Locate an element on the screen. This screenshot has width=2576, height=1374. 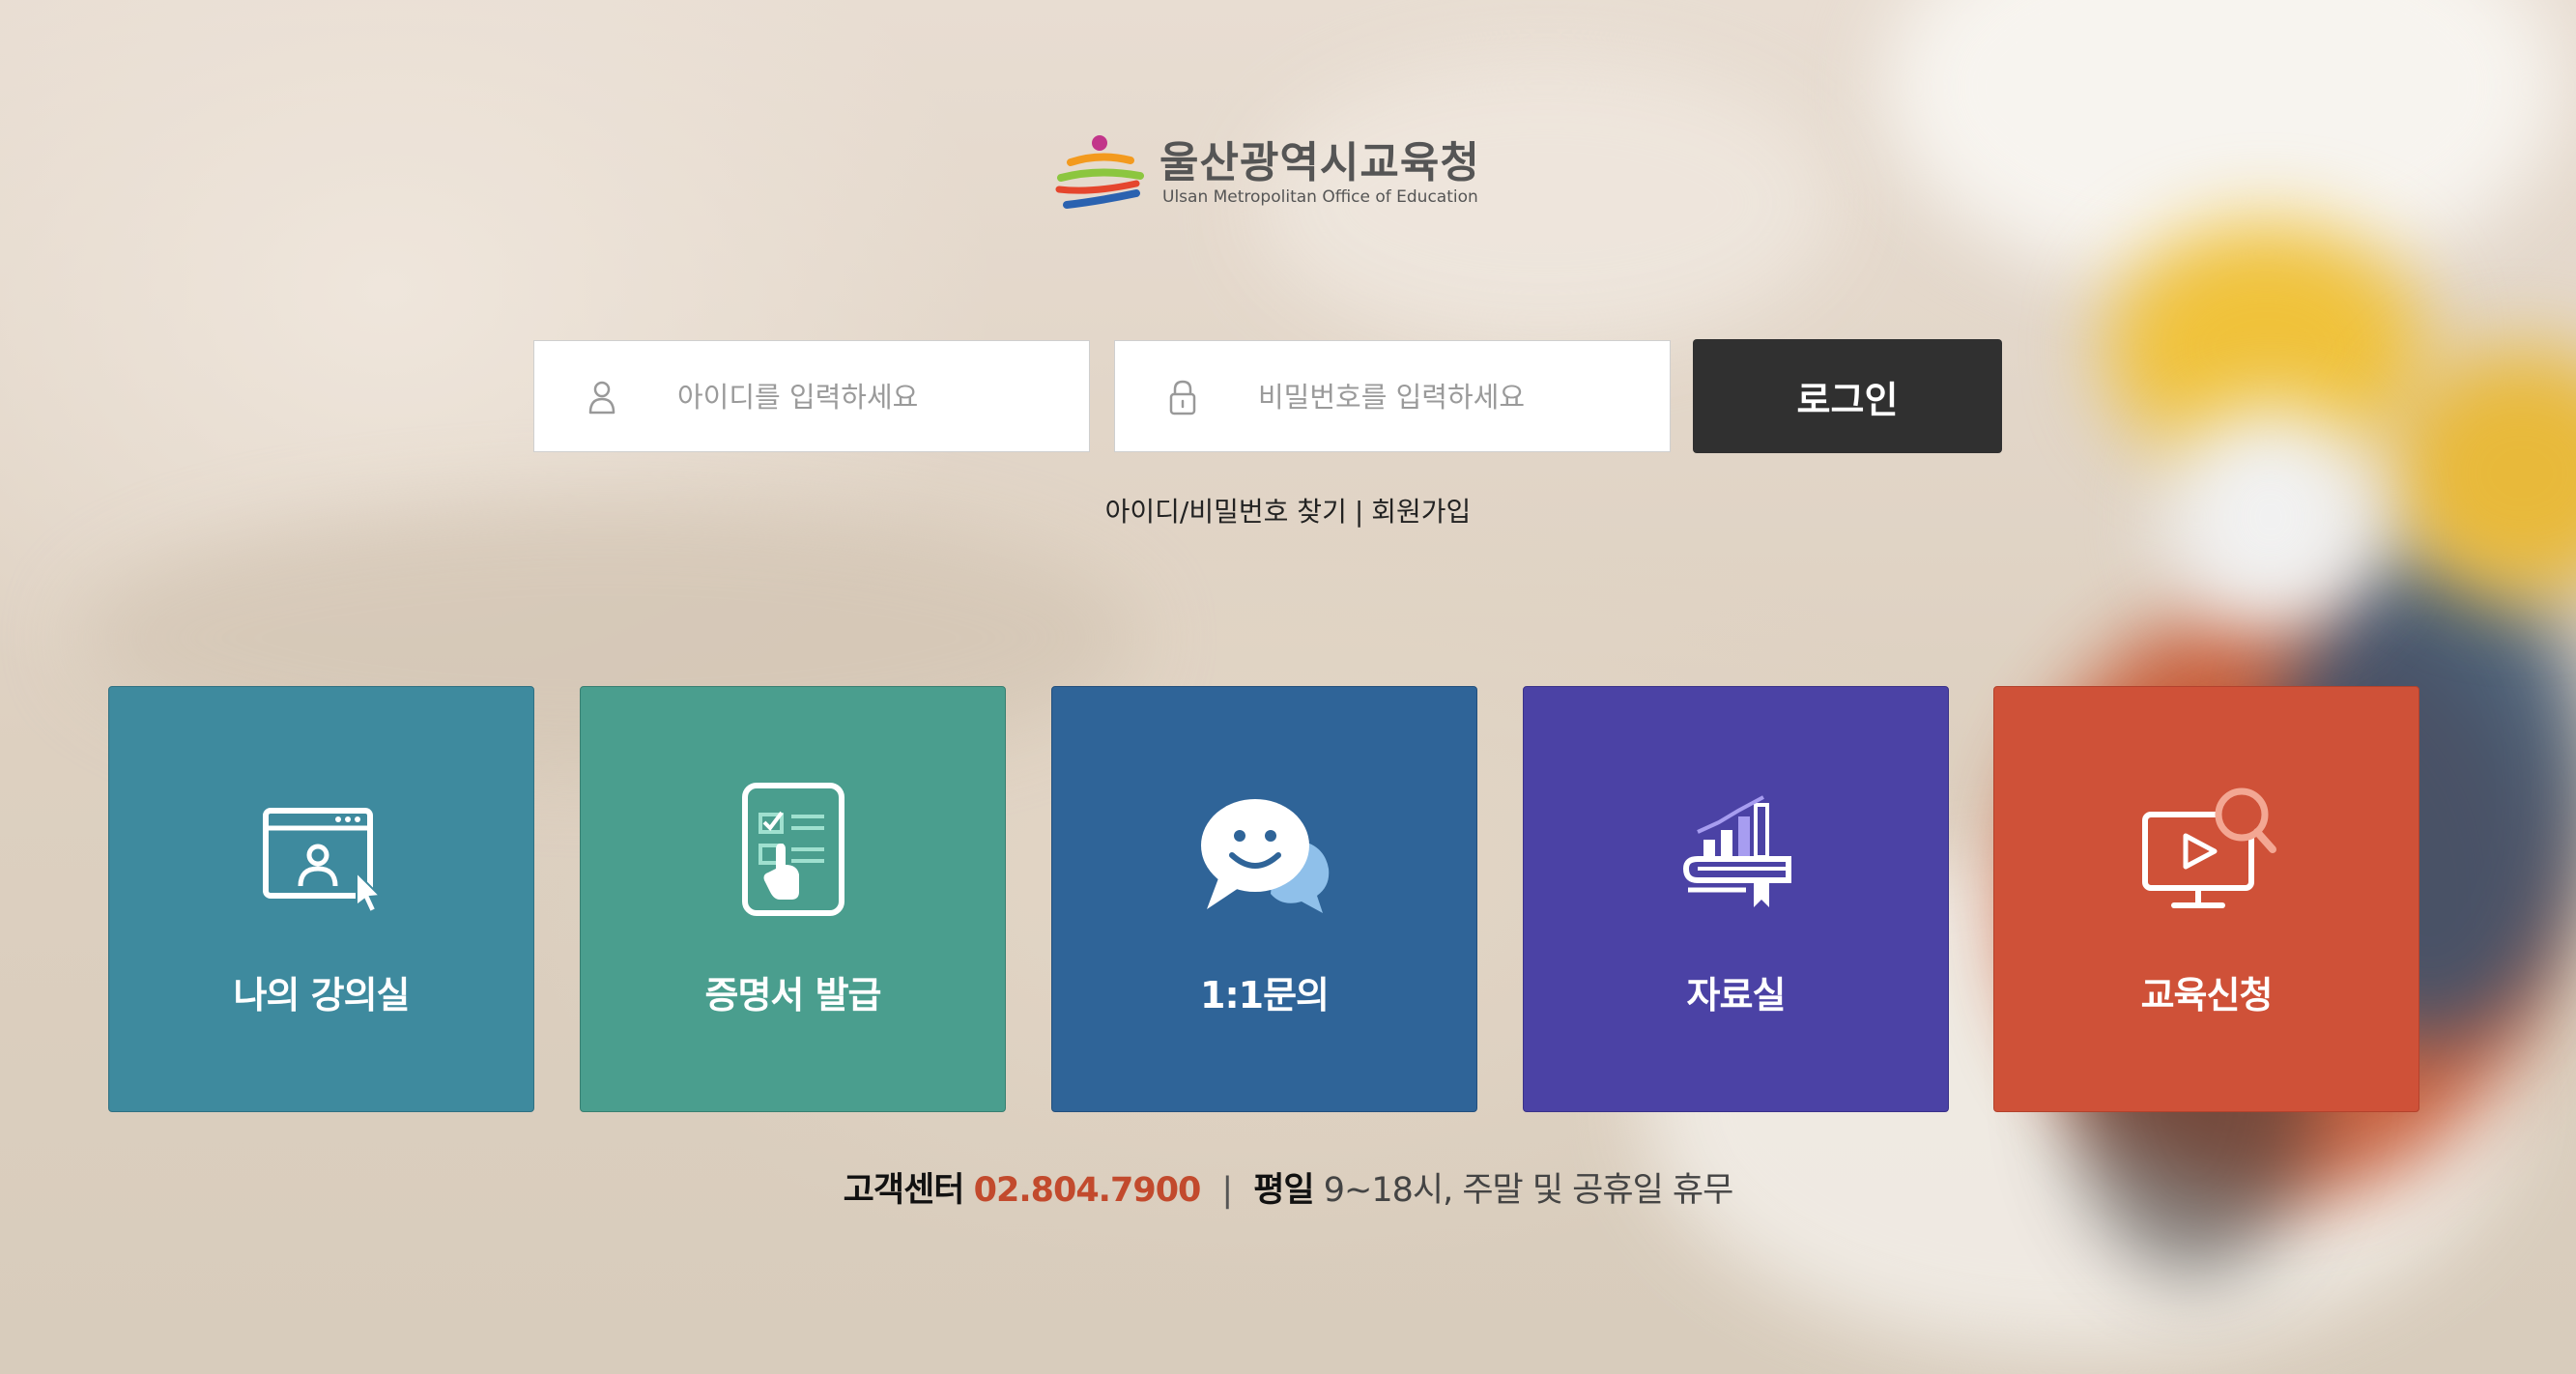
menu-tile-course-application: 교육신청 is located at coordinates (2206, 899).